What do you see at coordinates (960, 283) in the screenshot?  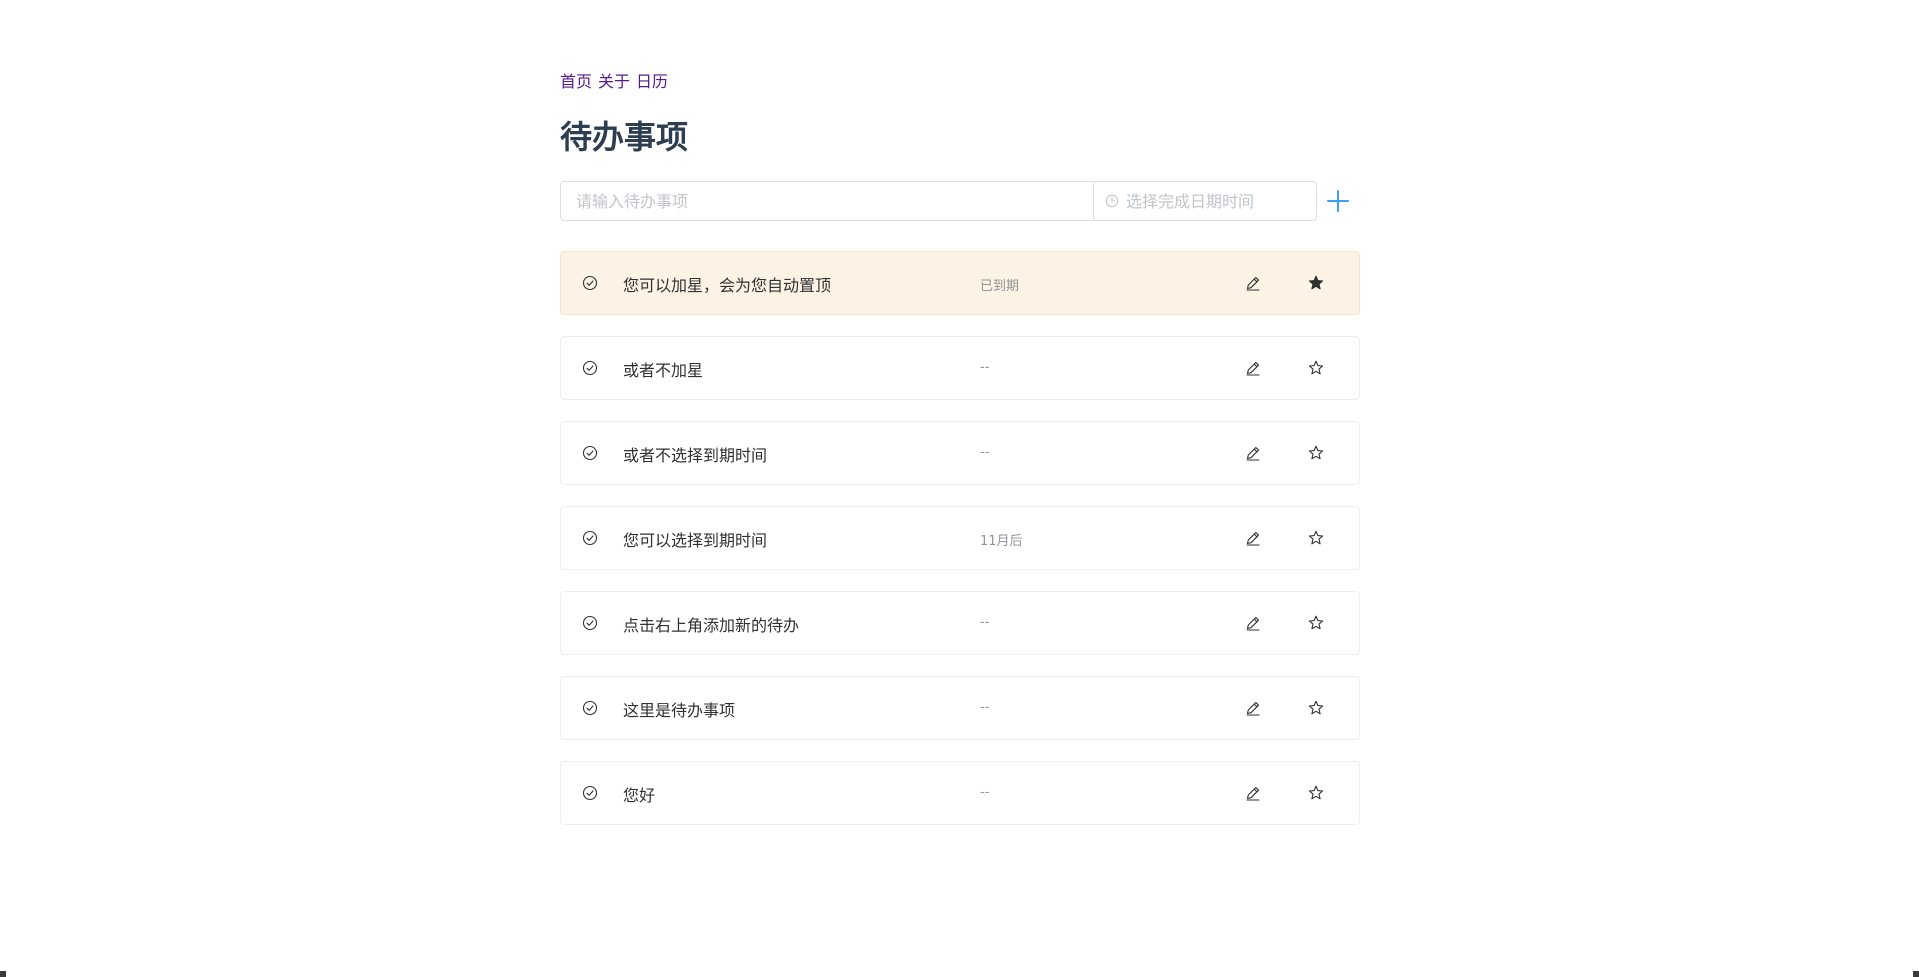 I see `todo-item-1: 您可以加星，会为您自动置顶 已到期` at bounding box center [960, 283].